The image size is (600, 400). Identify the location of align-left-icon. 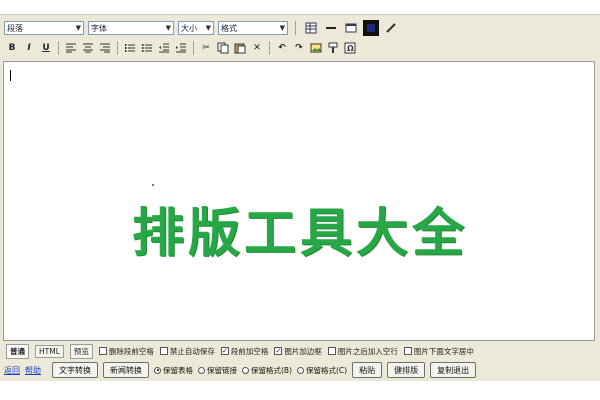
(71, 48).